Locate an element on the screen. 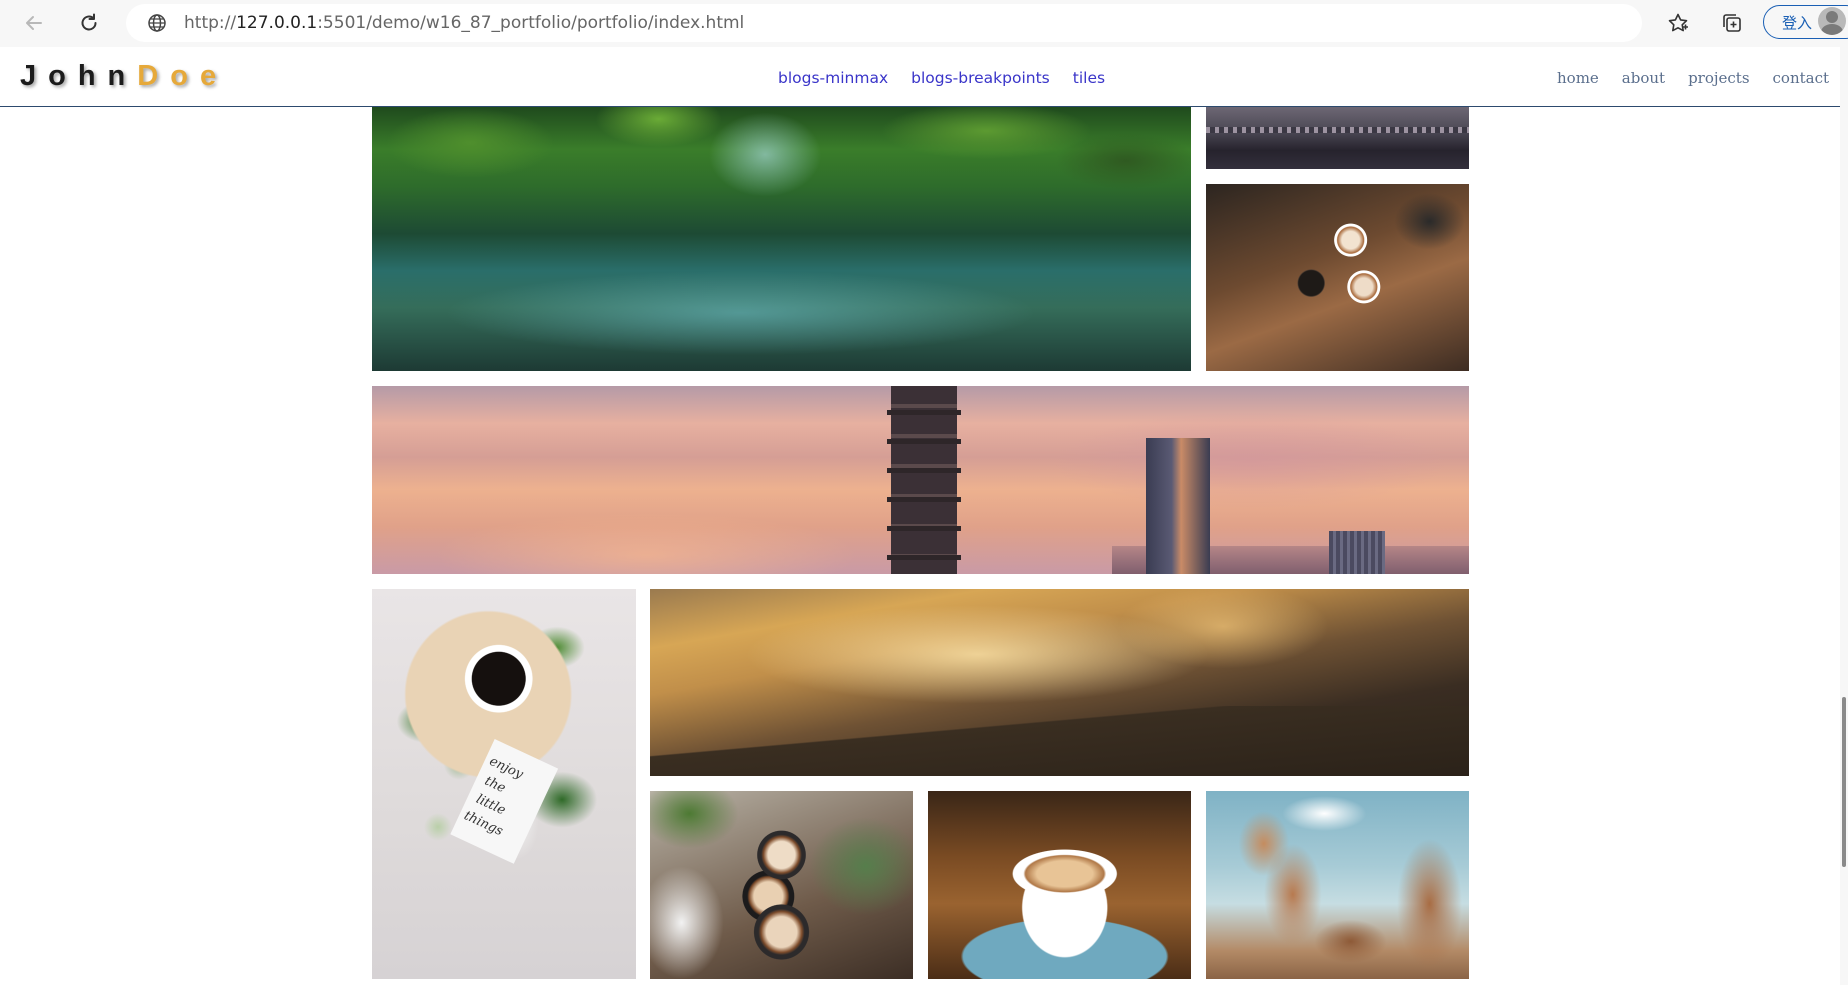 The width and height of the screenshot is (1848, 985). gallery-image-coffee-cheers is located at coordinates (1337, 277).